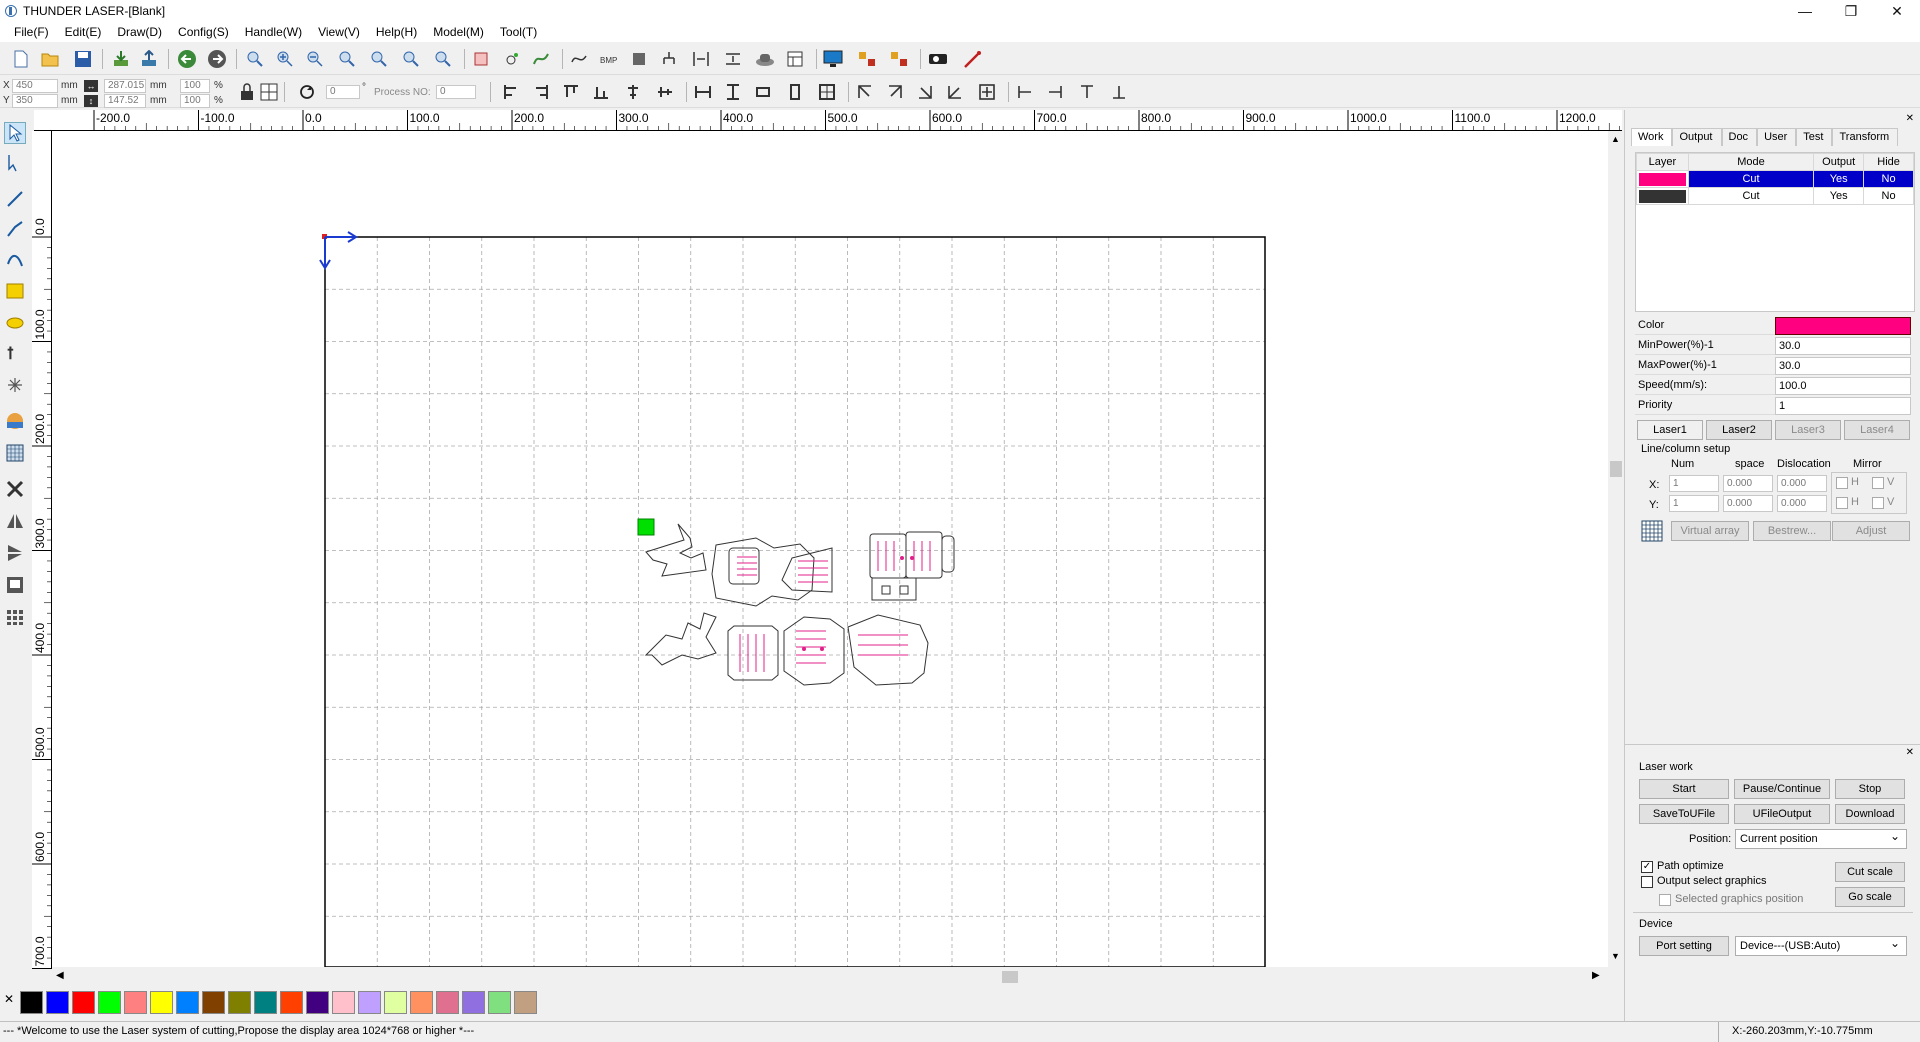  I want to click on stop-button: Stop, so click(1870, 789).